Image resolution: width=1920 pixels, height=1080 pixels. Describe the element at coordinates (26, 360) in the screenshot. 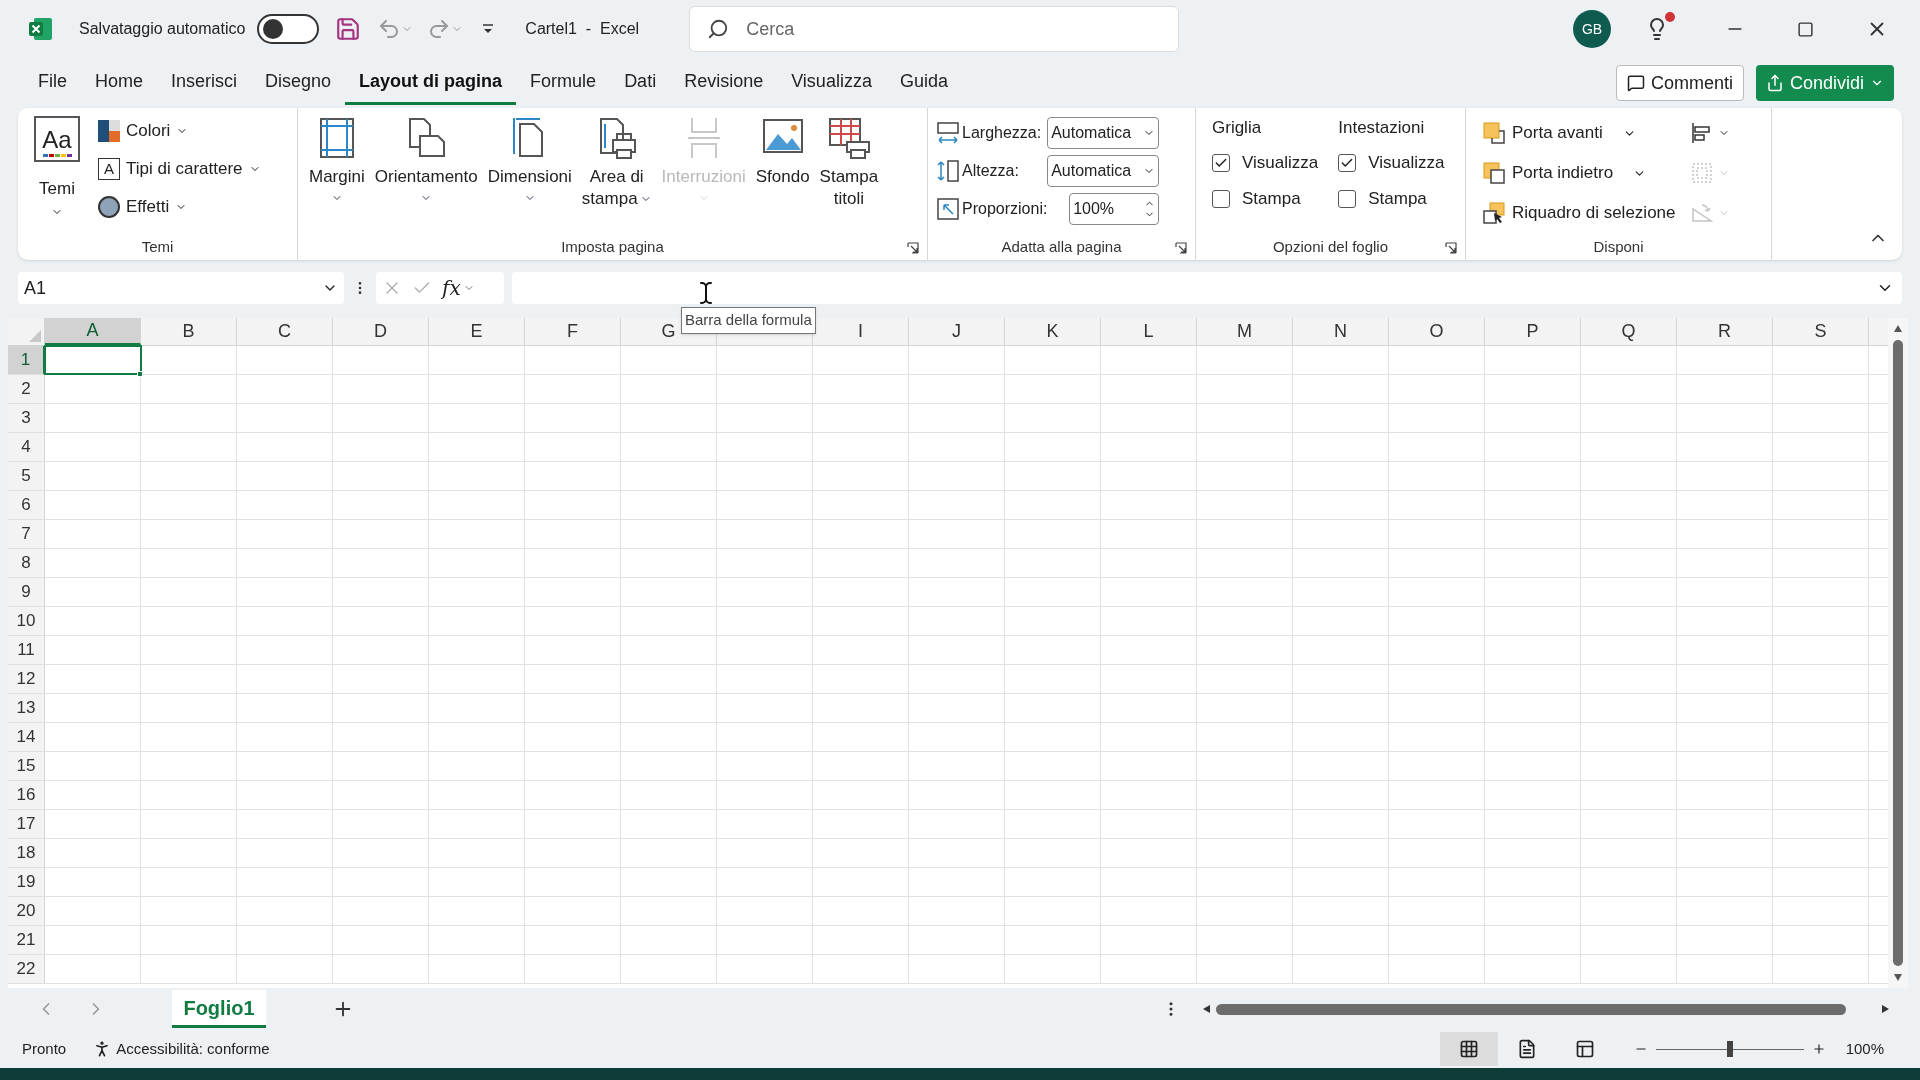

I see `row-header: 1` at that location.